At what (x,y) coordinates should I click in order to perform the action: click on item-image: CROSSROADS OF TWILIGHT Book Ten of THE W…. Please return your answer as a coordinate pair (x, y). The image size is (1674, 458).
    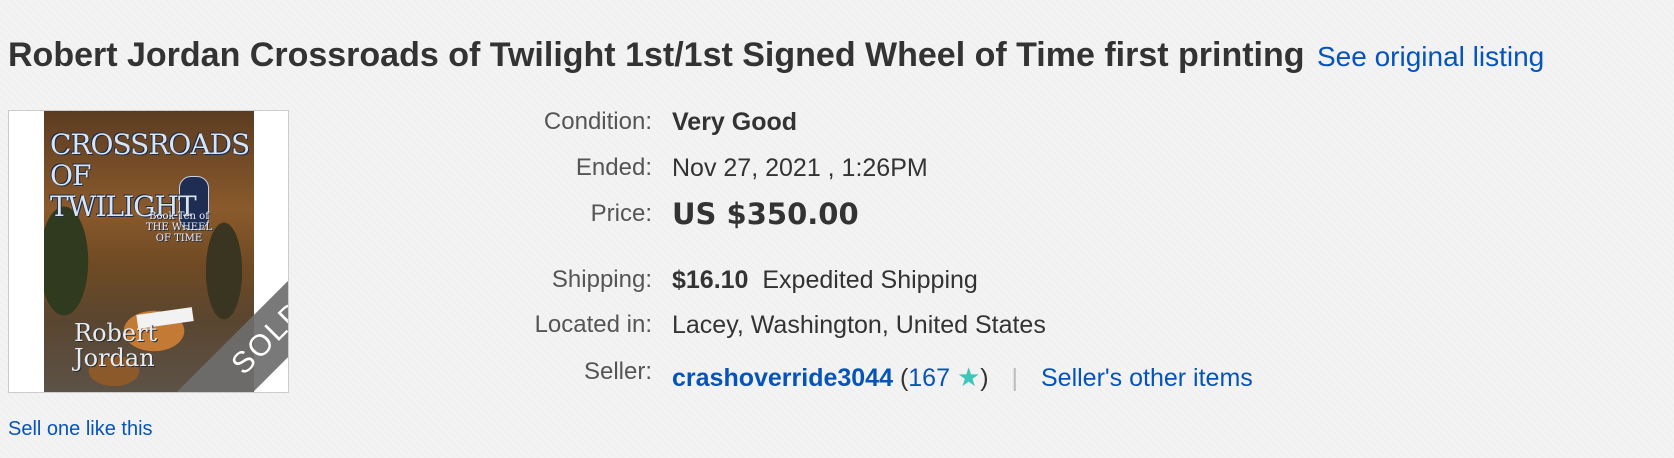
    Looking at the image, I should click on (148, 251).